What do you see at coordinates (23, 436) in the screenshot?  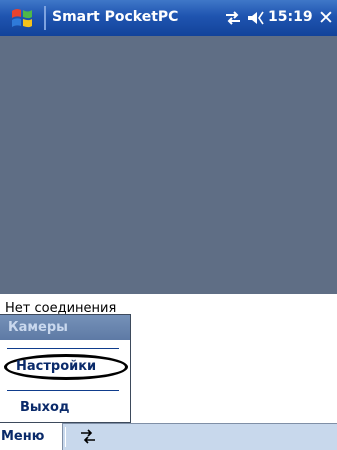 I see `menu-softkey-label: Меню` at bounding box center [23, 436].